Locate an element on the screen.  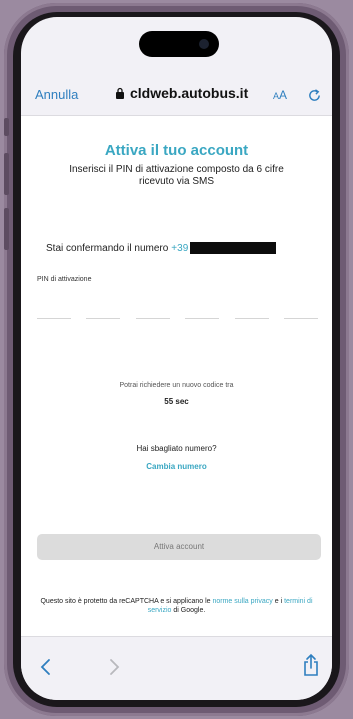
recaptcha-text: di Google. is located at coordinates (189, 610).